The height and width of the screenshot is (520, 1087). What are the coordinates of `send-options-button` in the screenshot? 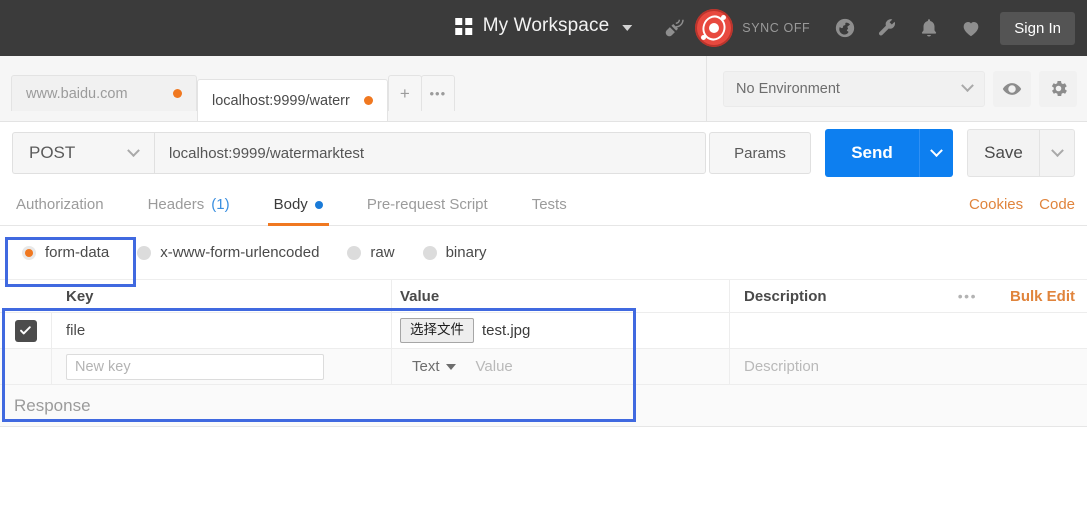 It's located at (936, 153).